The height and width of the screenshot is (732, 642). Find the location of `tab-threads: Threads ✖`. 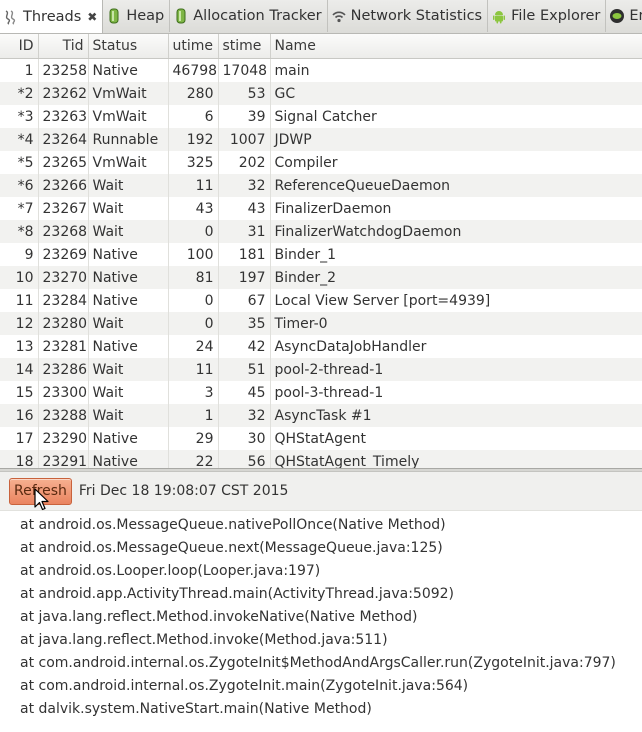

tab-threads: Threads ✖ is located at coordinates (52, 16).